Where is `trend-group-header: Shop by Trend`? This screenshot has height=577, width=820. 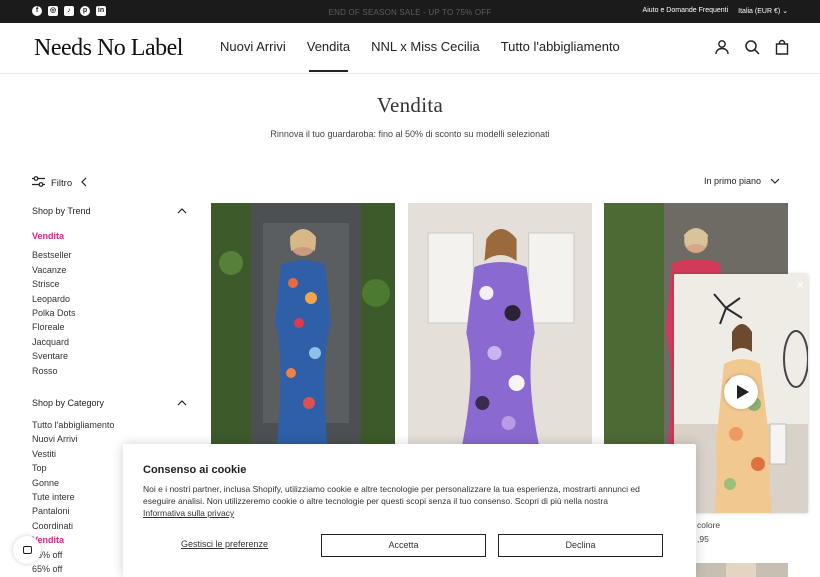
trend-group-header: Shop by Trend is located at coordinates (109, 211).